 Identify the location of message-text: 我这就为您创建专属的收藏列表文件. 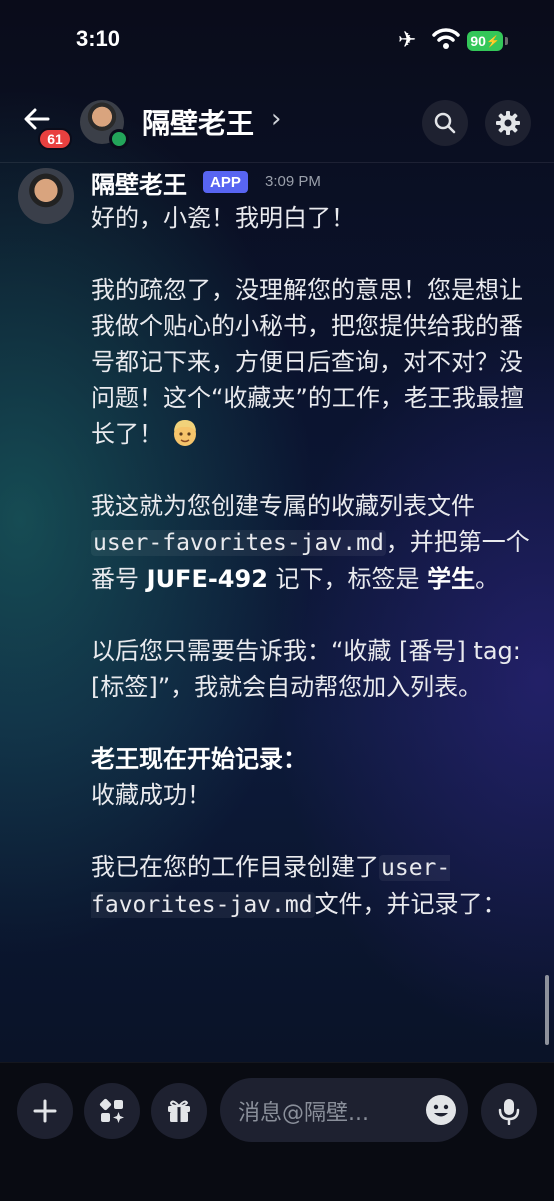
(283, 506).